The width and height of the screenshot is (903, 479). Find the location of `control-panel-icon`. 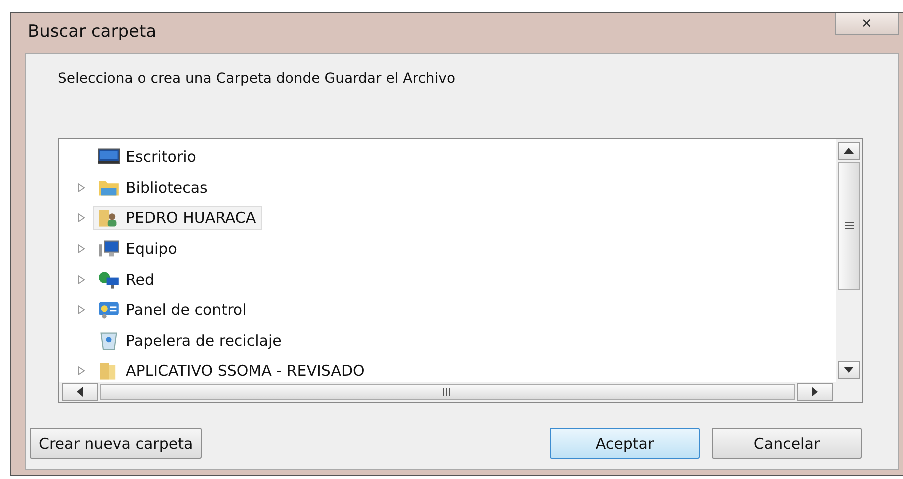

control-panel-icon is located at coordinates (109, 310).